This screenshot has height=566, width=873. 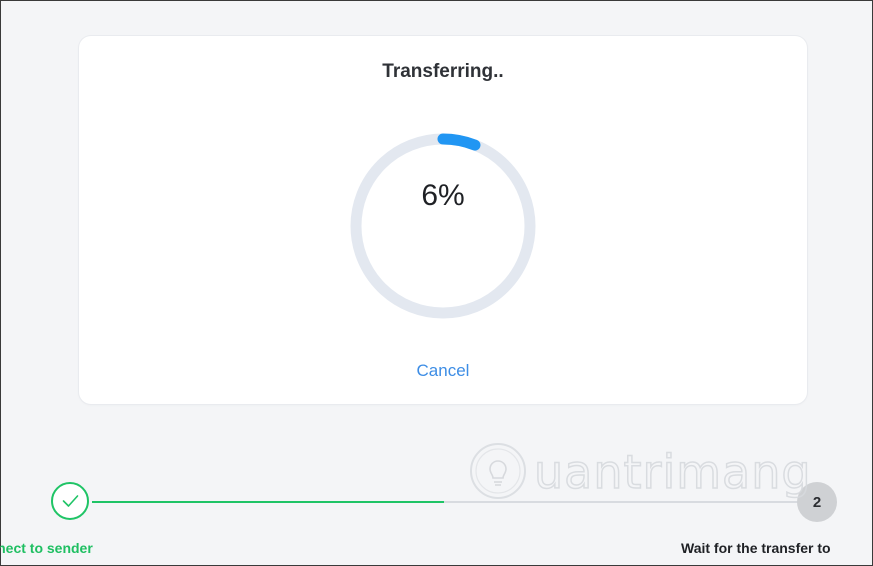 I want to click on step2-indicator: 2, so click(x=817, y=502).